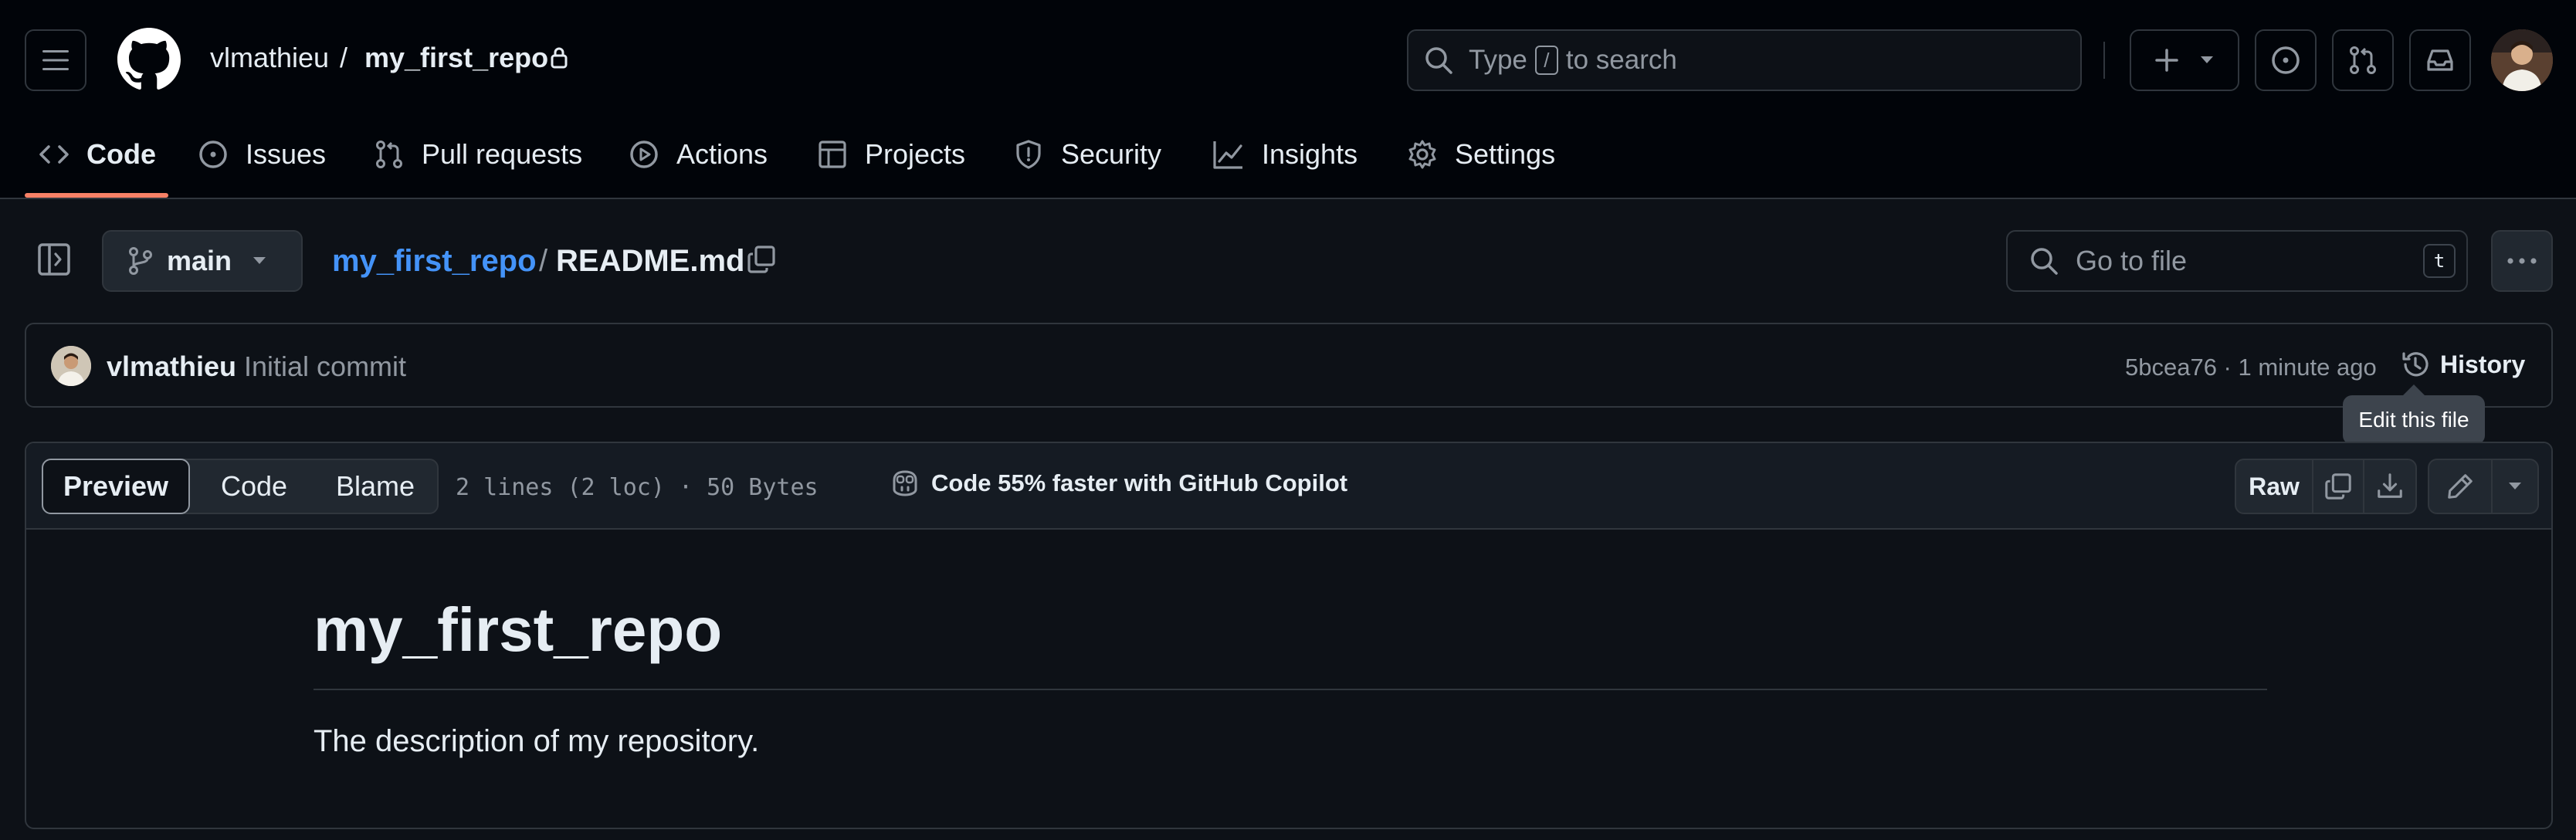 This screenshot has height=840, width=2576. I want to click on active-tab-indicator, so click(96, 196).